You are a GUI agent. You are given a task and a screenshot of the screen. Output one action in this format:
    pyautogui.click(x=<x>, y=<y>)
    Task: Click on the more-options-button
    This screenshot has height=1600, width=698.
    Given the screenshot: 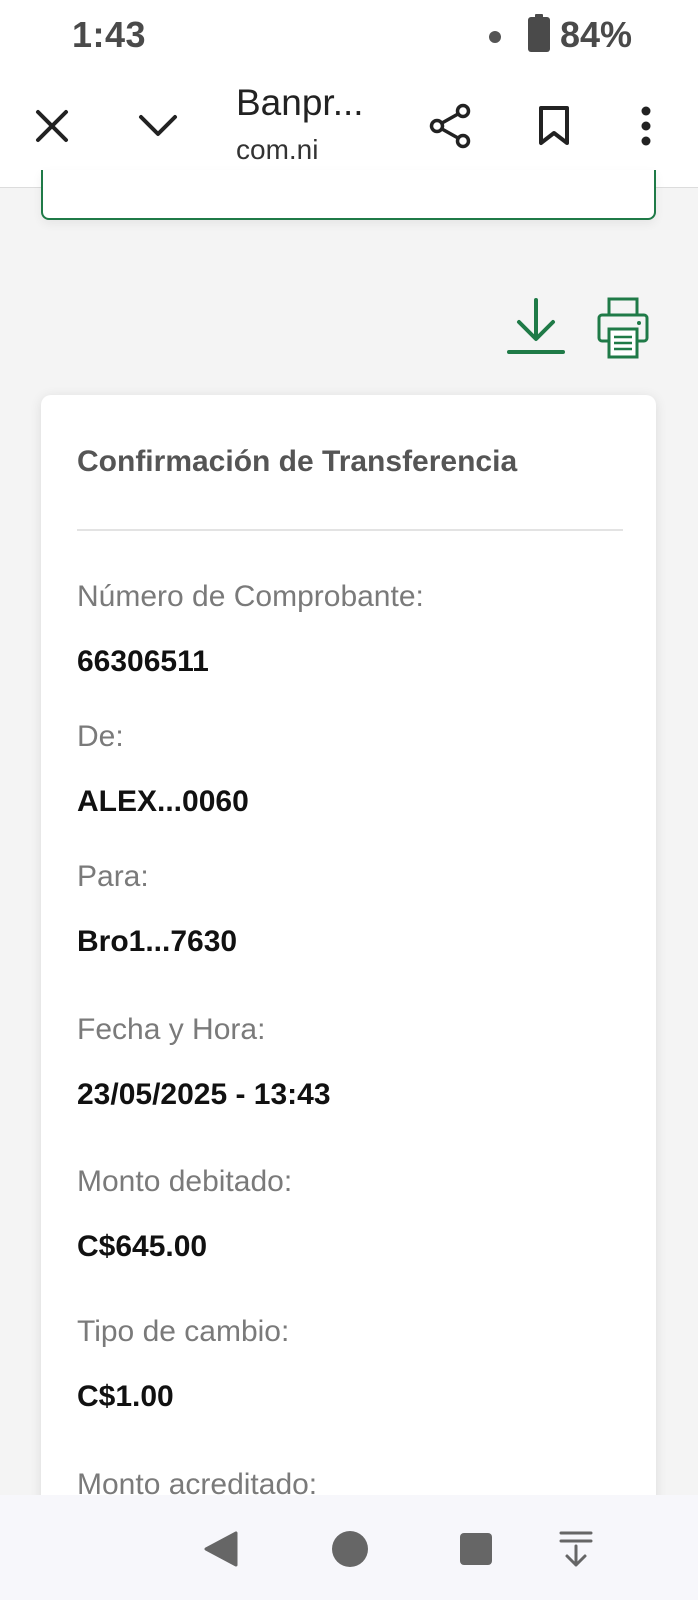 What is the action you would take?
    pyautogui.click(x=646, y=126)
    